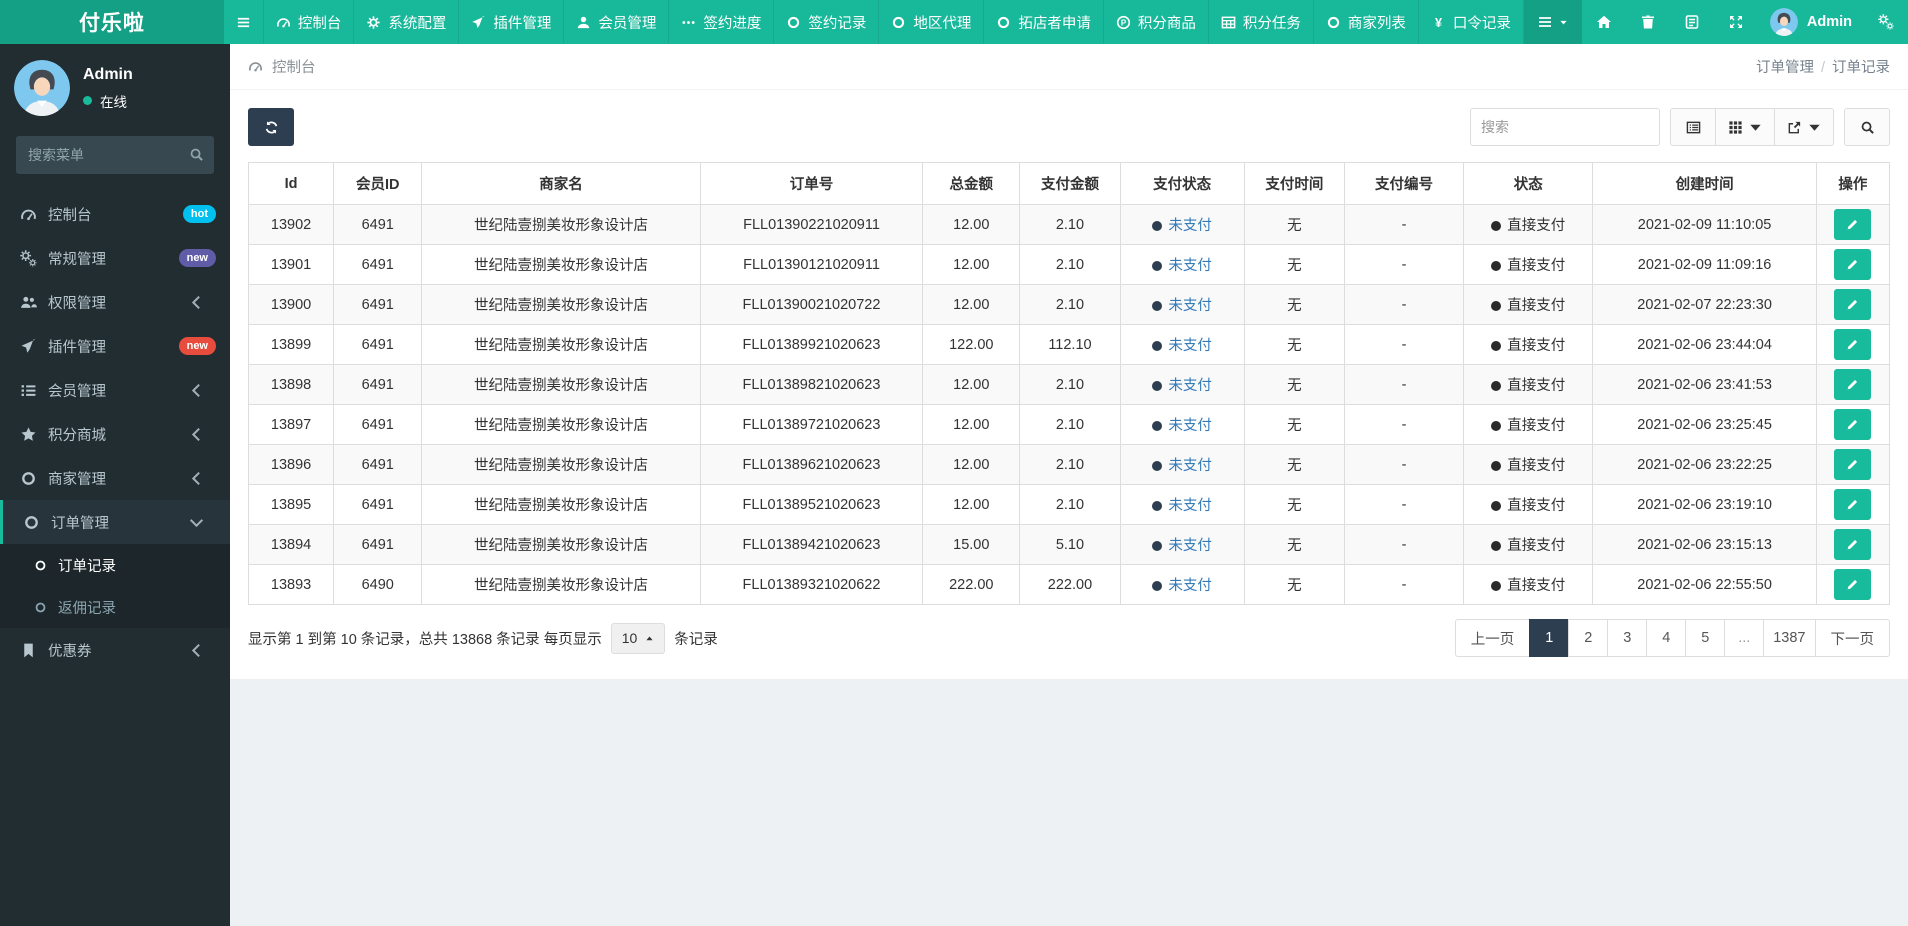 This screenshot has height=926, width=1908. I want to click on nav-item-shop-apply: 拓店者申请, so click(1044, 22).